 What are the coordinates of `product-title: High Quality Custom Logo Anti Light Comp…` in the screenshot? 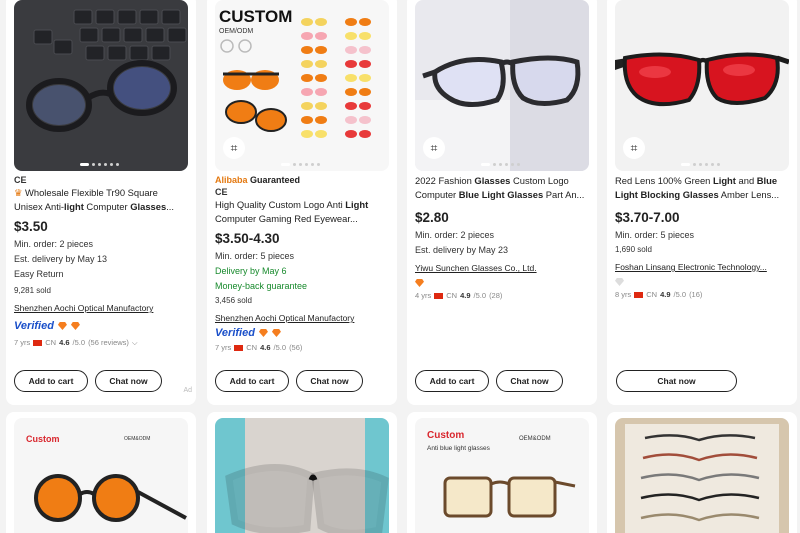 It's located at (302, 212).